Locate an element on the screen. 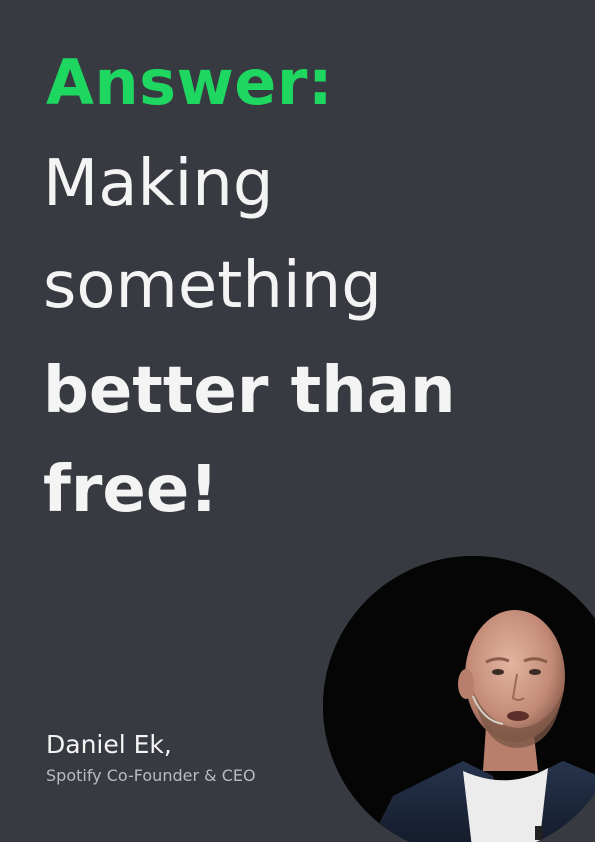  quote-line-4: free! is located at coordinates (131, 490).